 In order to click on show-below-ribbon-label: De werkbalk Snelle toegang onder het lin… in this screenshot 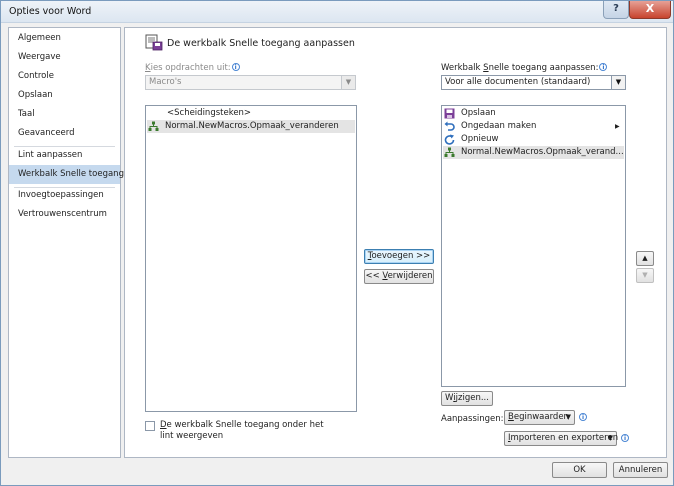, I will do `click(247, 431)`.